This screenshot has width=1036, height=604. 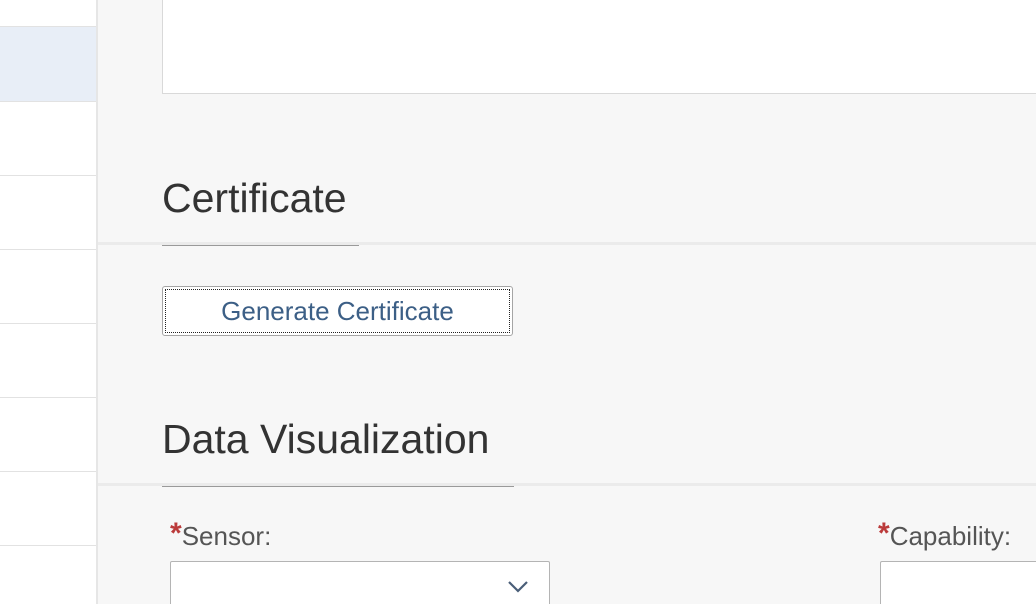 What do you see at coordinates (48, 64) in the screenshot?
I see `sidebar-item-selected` at bounding box center [48, 64].